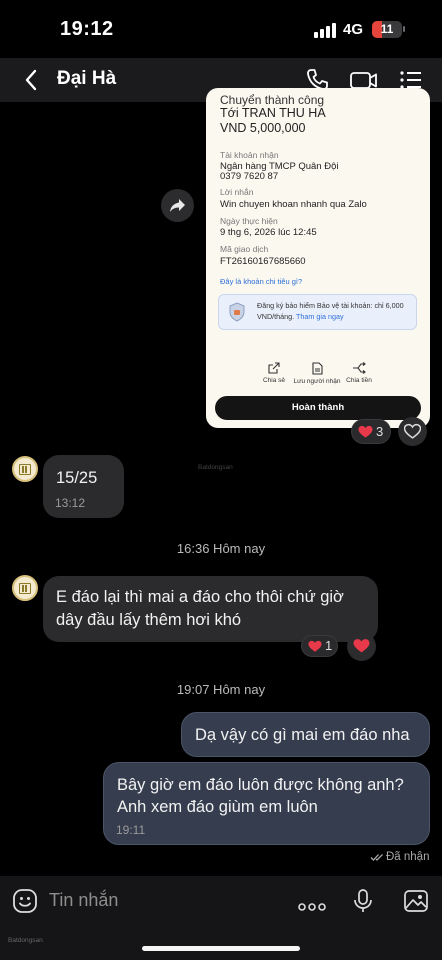 The image size is (442, 960). I want to click on heart-outline-icon, so click(412, 431).